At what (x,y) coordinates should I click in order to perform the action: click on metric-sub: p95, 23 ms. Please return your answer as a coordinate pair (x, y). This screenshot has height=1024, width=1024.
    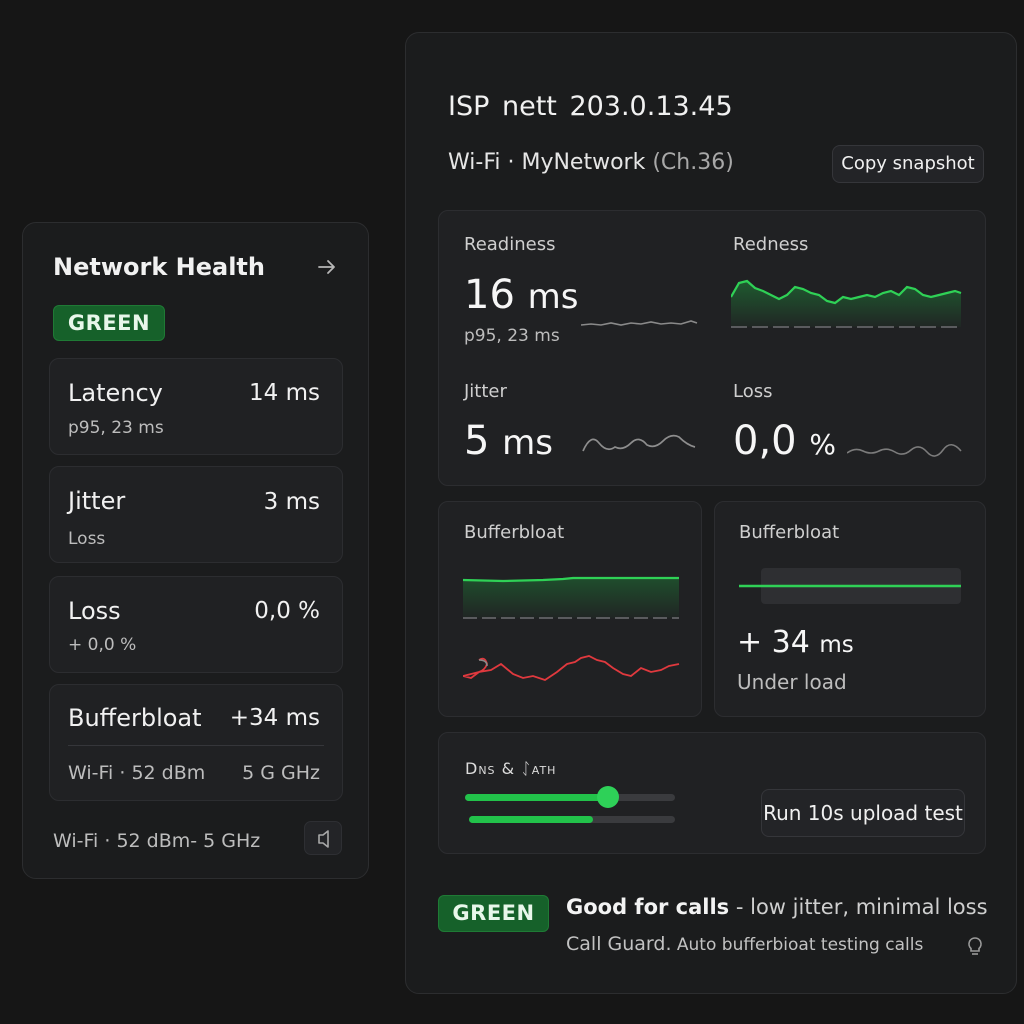
    Looking at the image, I should click on (116, 428).